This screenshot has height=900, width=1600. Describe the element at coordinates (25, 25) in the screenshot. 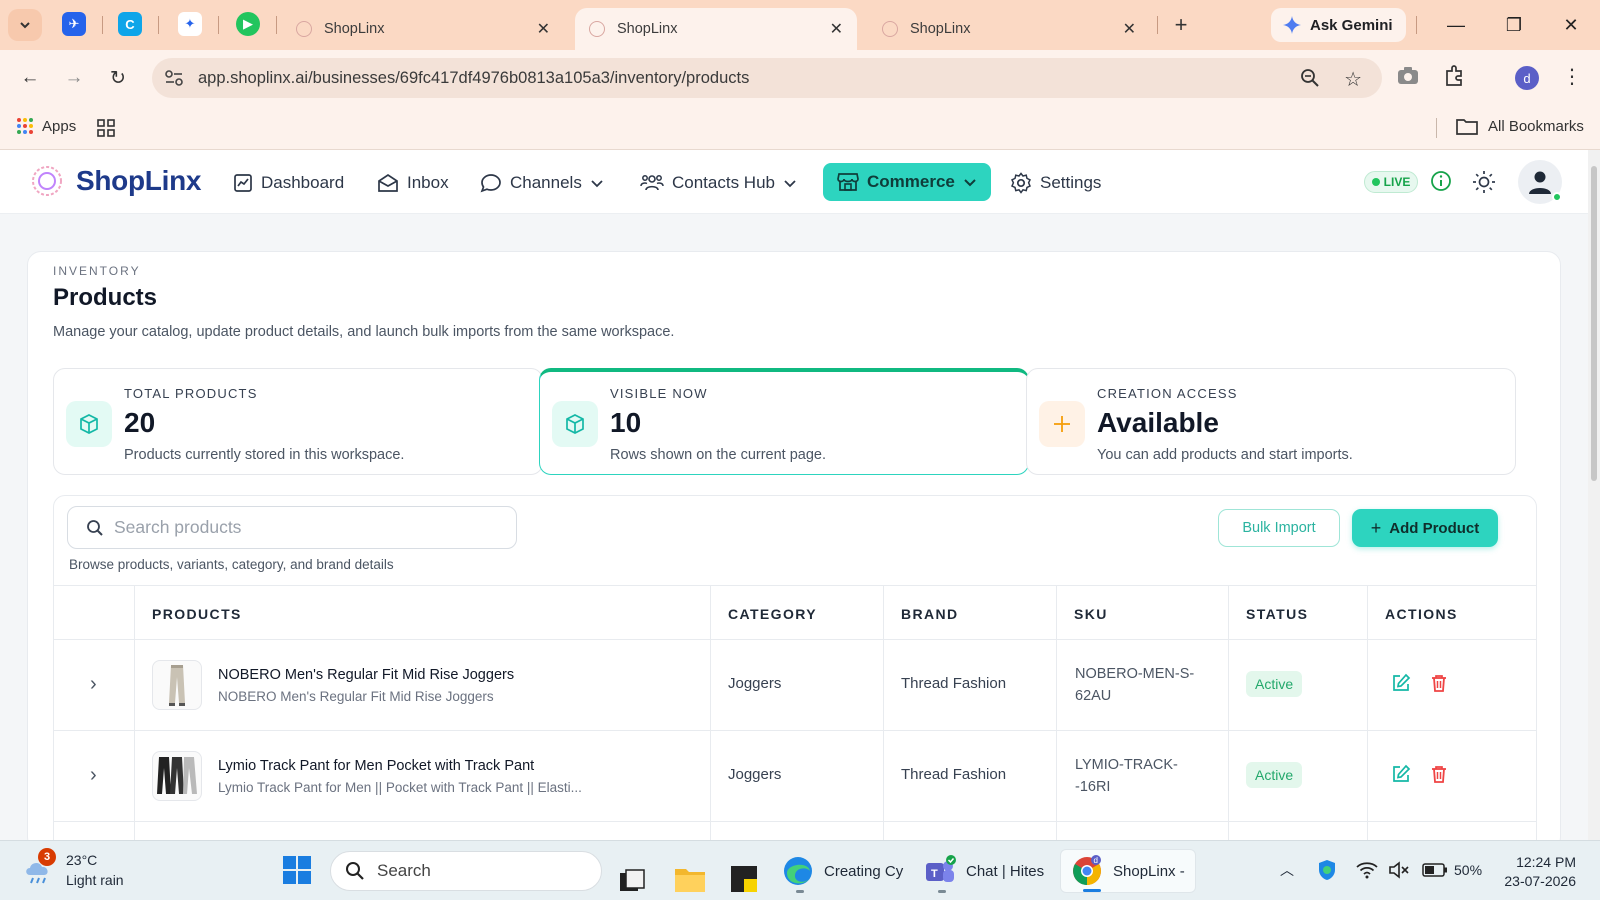

I see `tab-search-button` at that location.